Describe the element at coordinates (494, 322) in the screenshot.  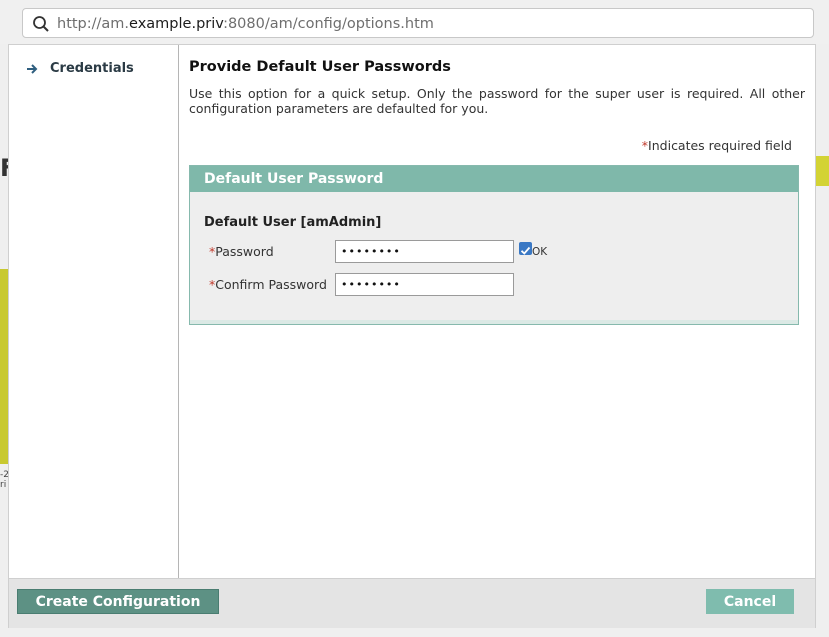
I see `panel-footer-strip` at that location.